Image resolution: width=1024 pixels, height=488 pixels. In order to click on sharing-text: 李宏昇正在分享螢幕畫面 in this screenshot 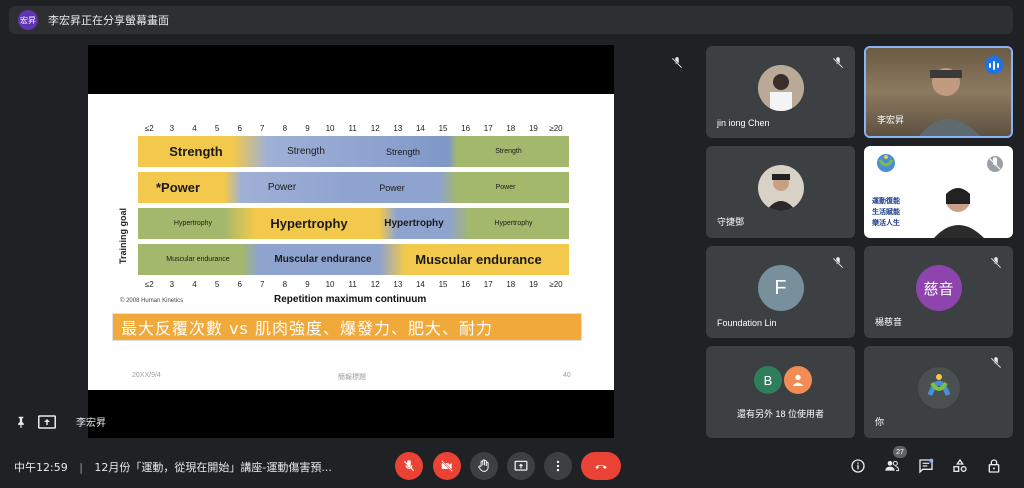, I will do `click(108, 20)`.